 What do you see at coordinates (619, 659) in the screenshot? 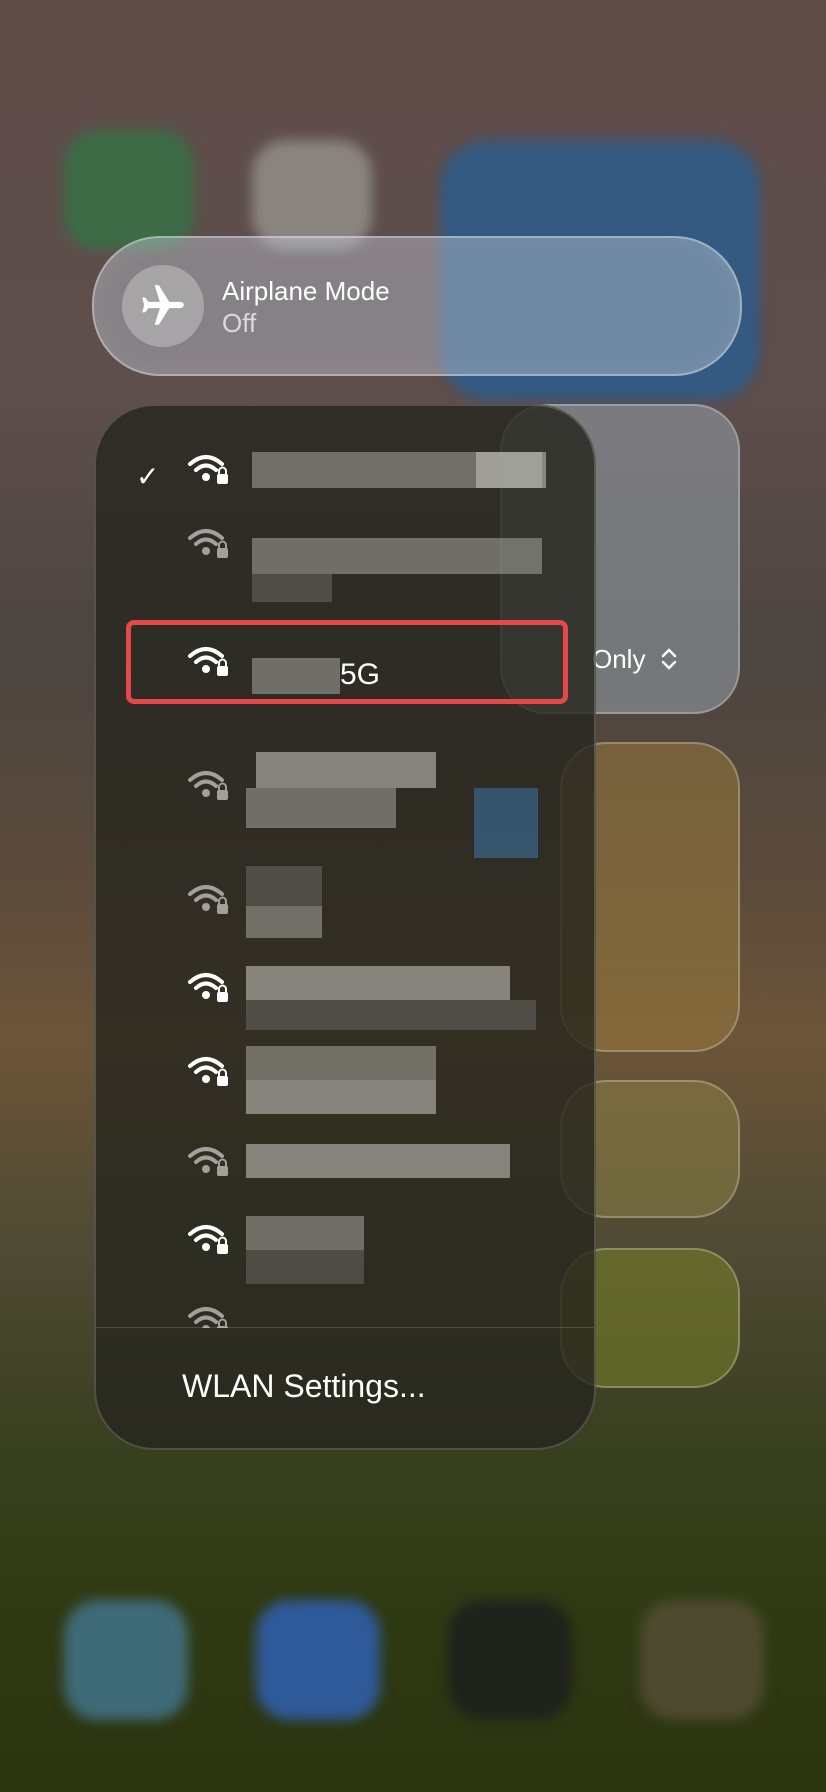
I see `focus-label: Only` at bounding box center [619, 659].